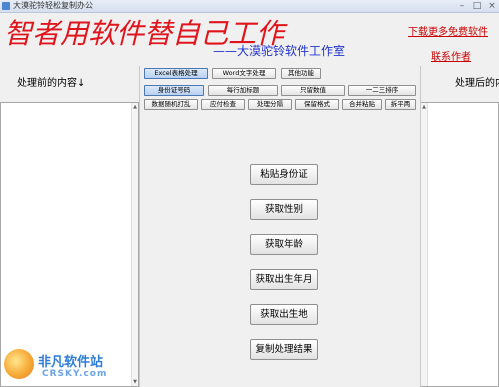 This screenshot has height=387, width=499. I want to click on get-birth-date-button: 获取出生年月, so click(284, 279).